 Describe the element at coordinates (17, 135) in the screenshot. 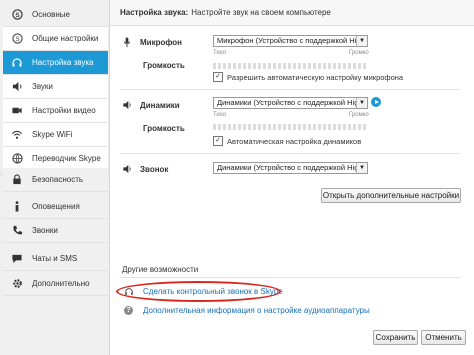

I see `wifi-icon` at that location.